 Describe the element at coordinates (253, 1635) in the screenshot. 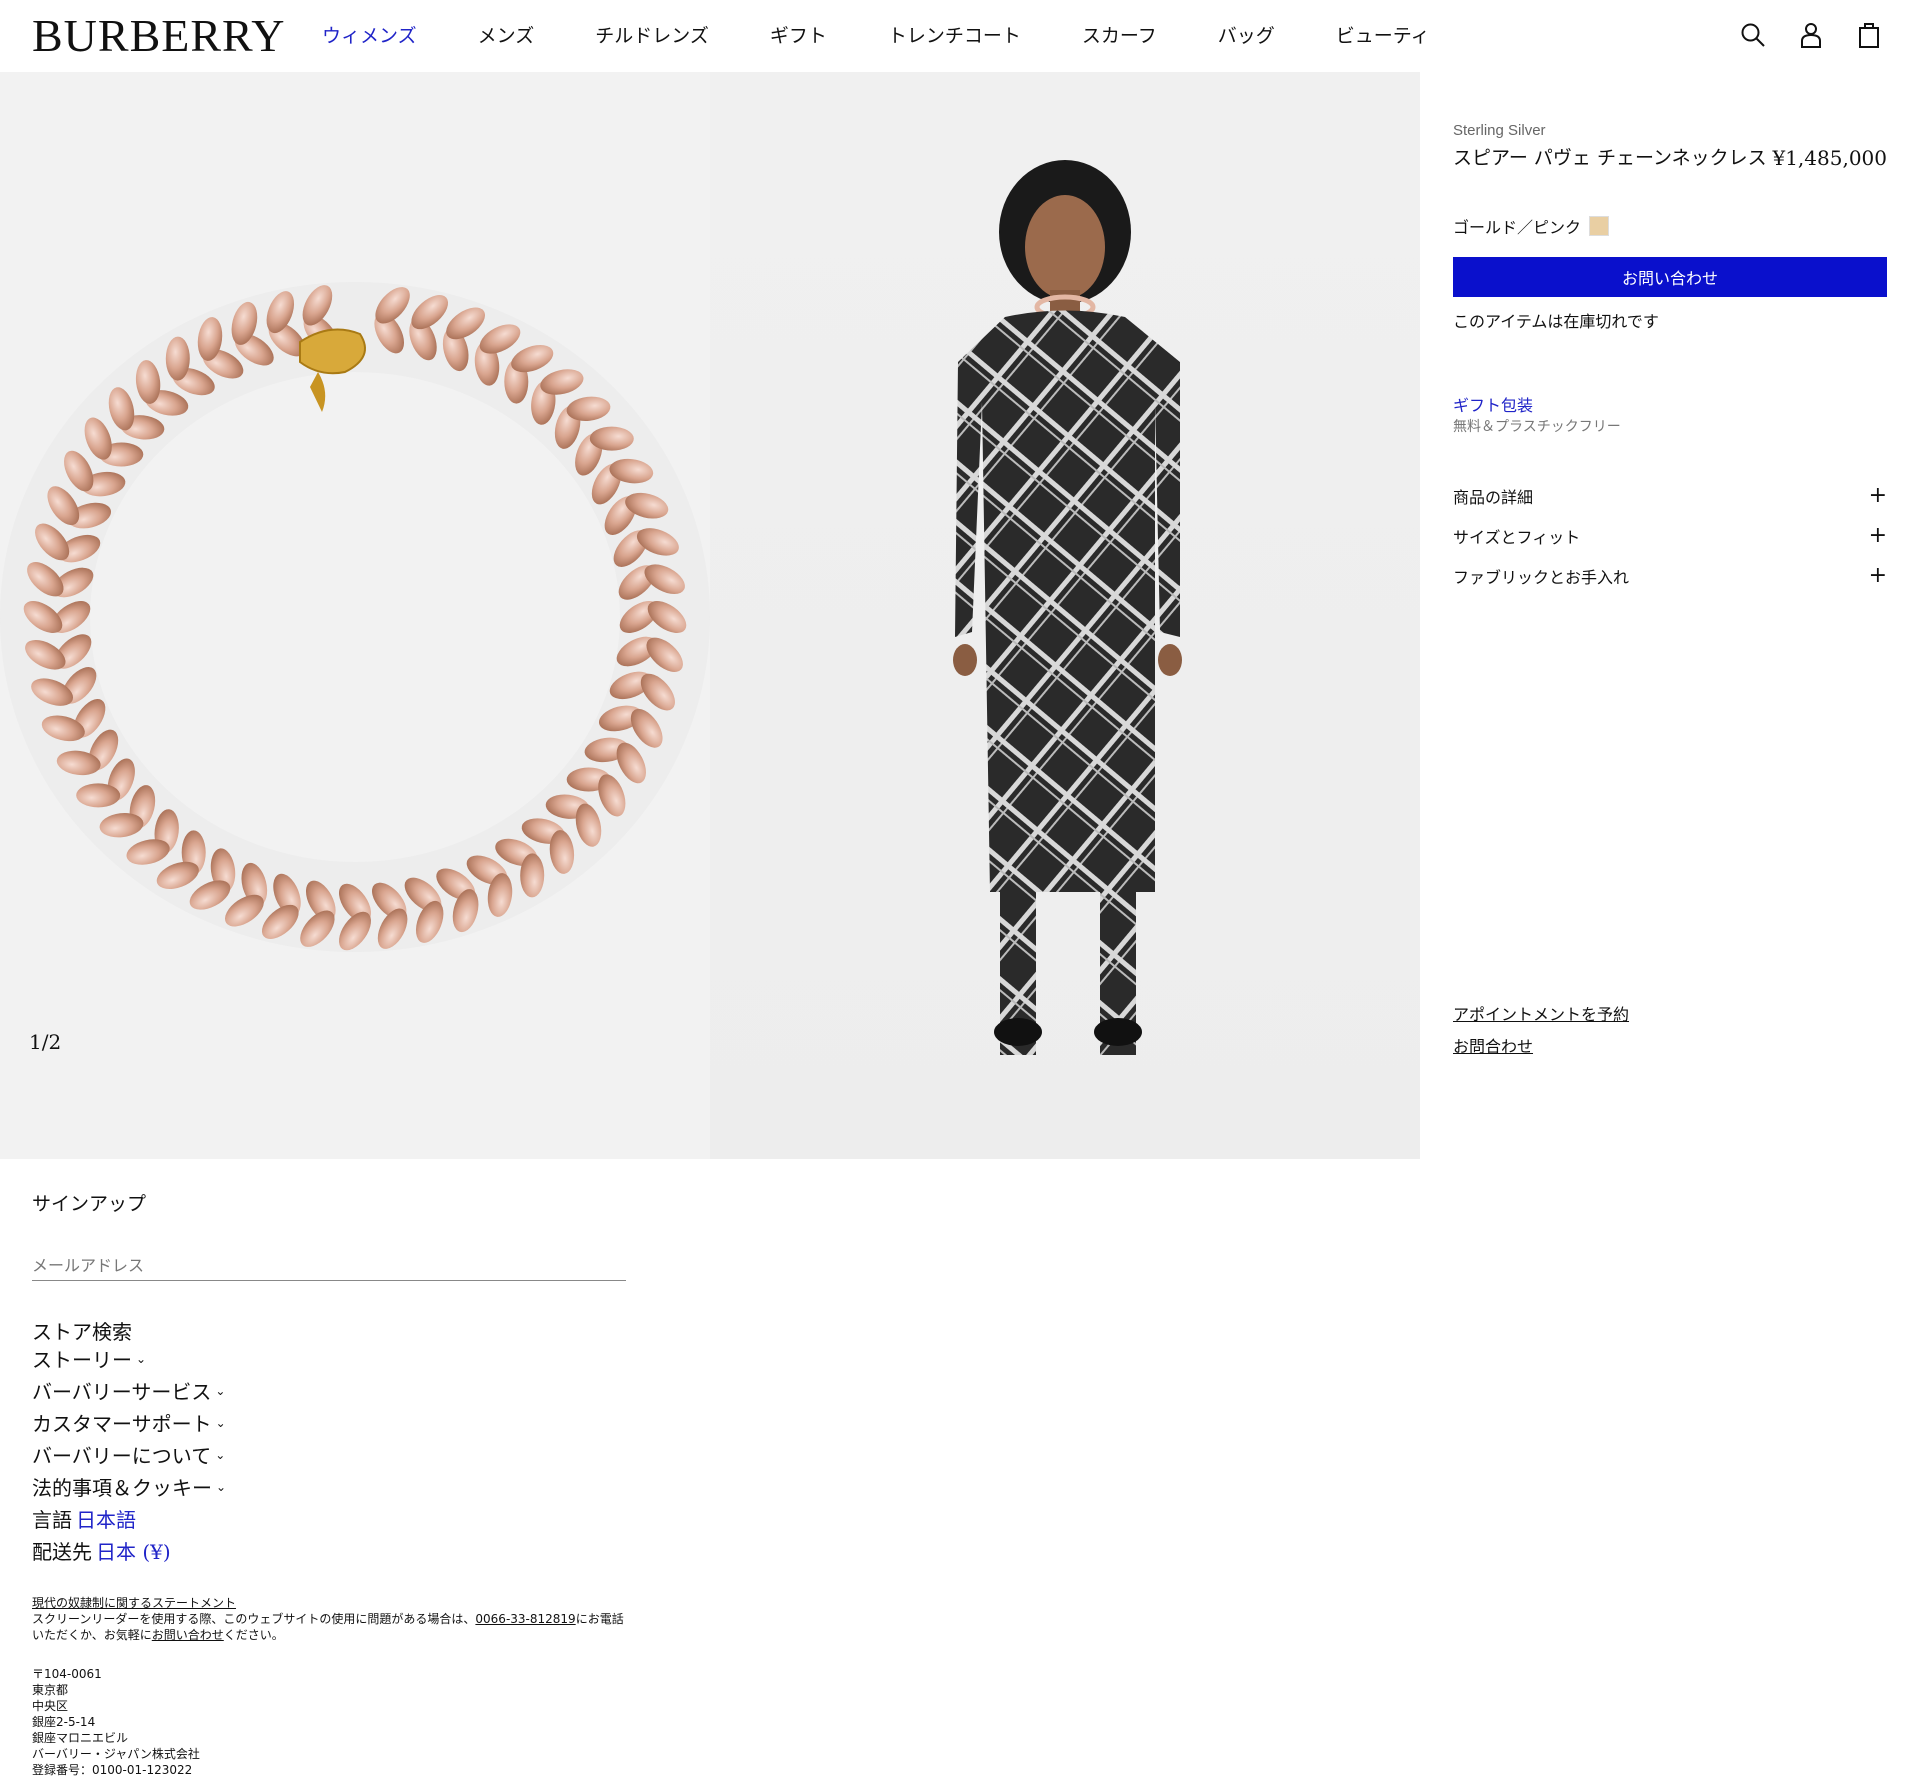

I see `accessibility-text: ください。` at that location.